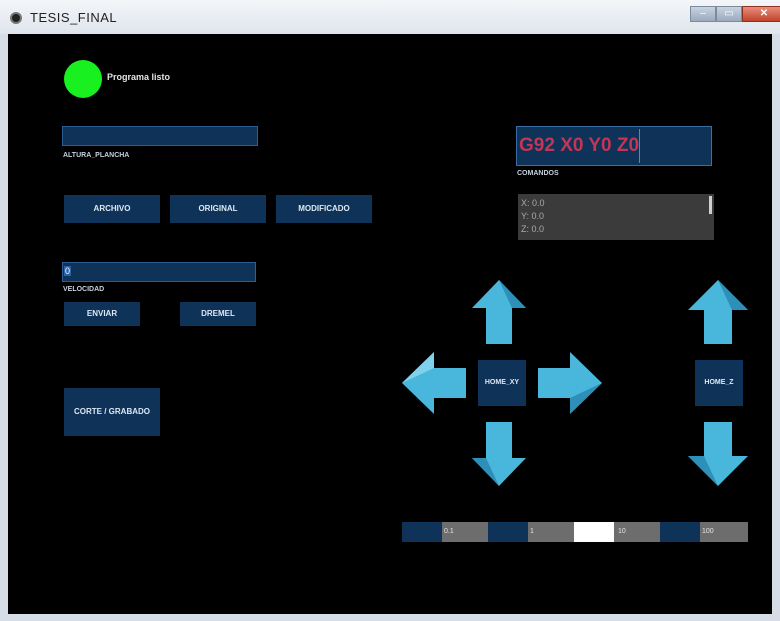 The width and height of the screenshot is (780, 621). I want to click on command-input: G92 X0 Y0 Z0, so click(614, 146).